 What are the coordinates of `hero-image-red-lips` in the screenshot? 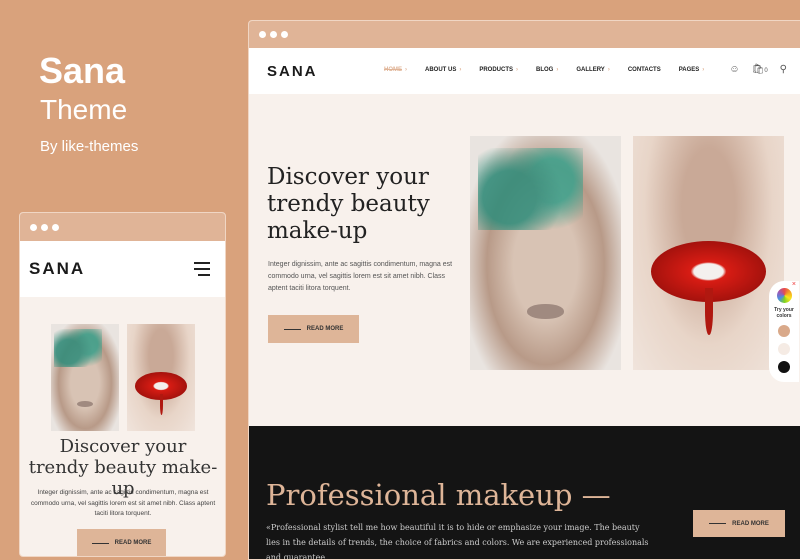 It's located at (708, 253).